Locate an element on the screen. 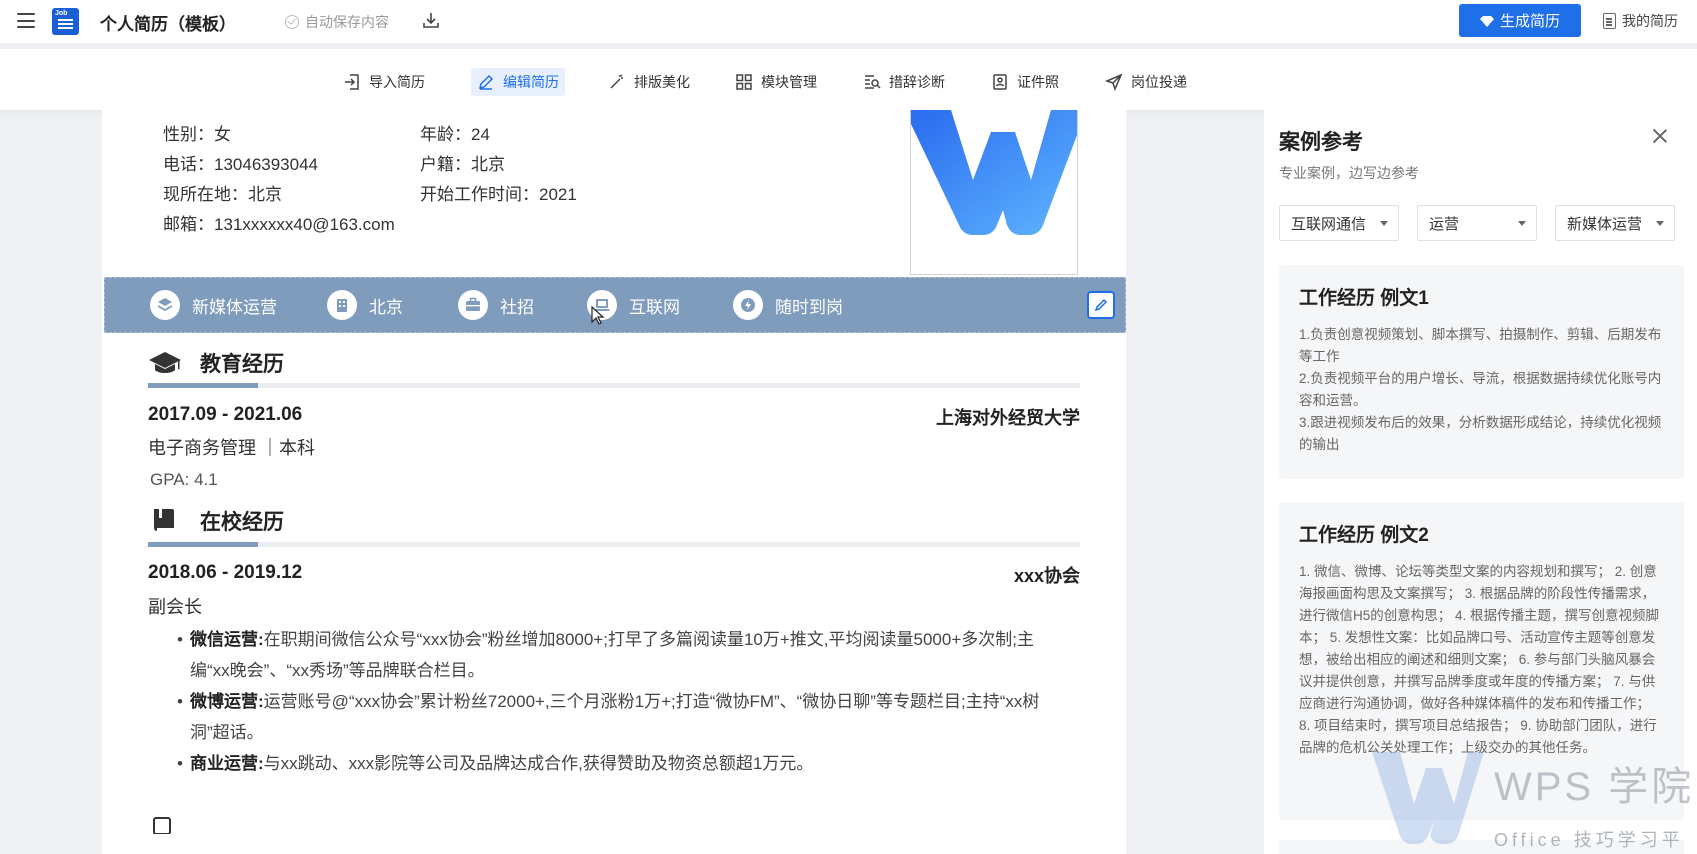 The height and width of the screenshot is (854, 1697). education-gpa: GPA: 4.1 is located at coordinates (184, 480).